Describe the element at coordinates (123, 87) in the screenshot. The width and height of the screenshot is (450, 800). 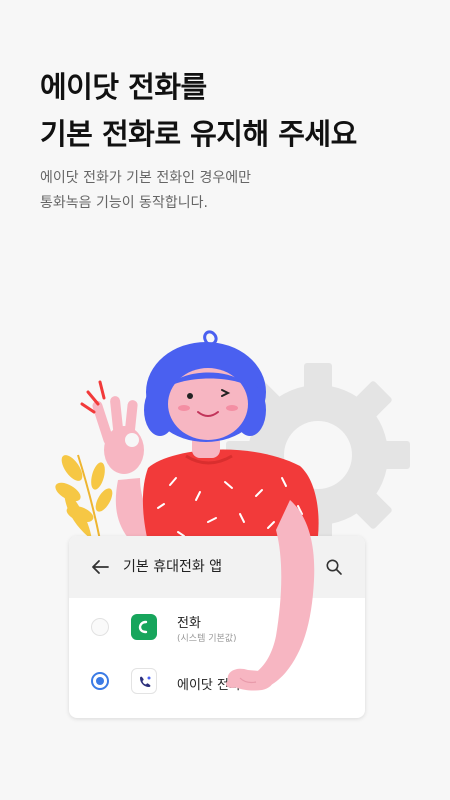
I see `headline-line-1: 에이닷 전화를` at that location.